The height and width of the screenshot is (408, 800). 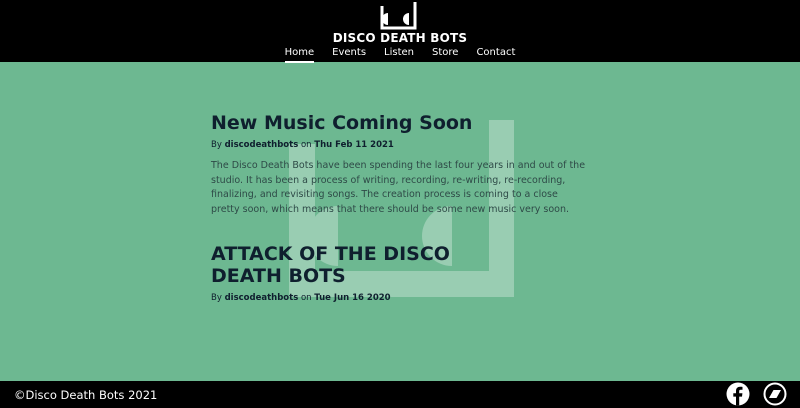 What do you see at coordinates (341, 265) in the screenshot?
I see `post-title: ATTACK OF THE DISCO DEATH BOTS` at bounding box center [341, 265].